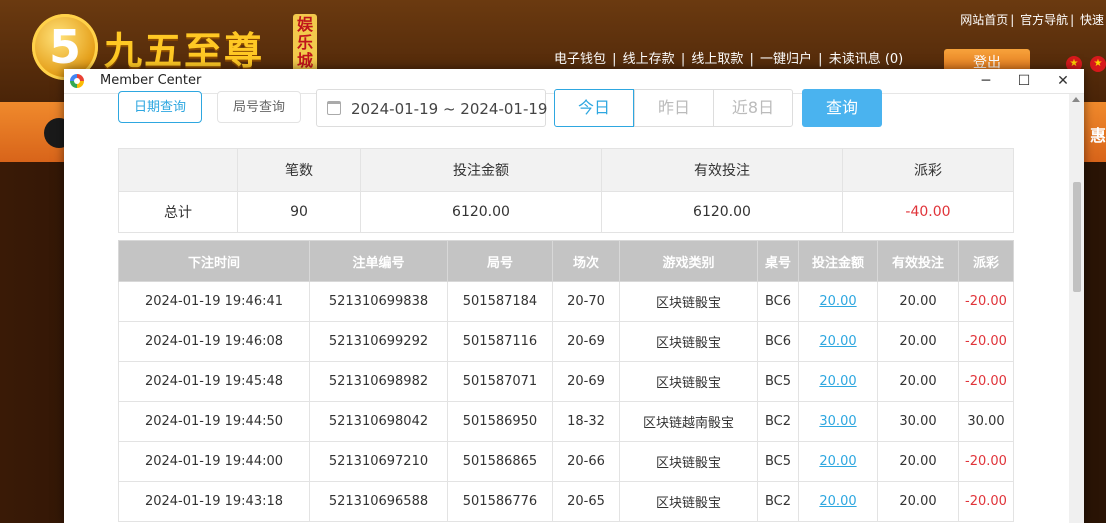 The image size is (1106, 523). I want to click on scroll-up-icon, so click(1076, 99).